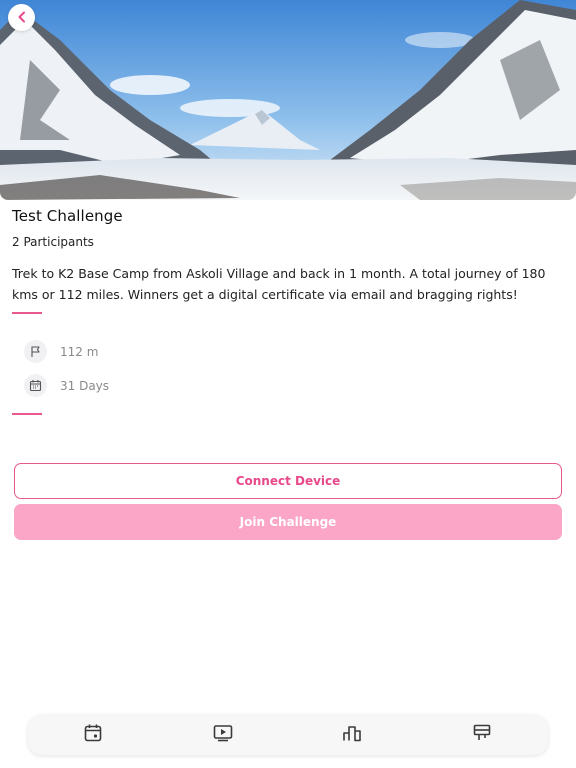 The height and width of the screenshot is (768, 576). I want to click on nav-board, so click(482, 735).